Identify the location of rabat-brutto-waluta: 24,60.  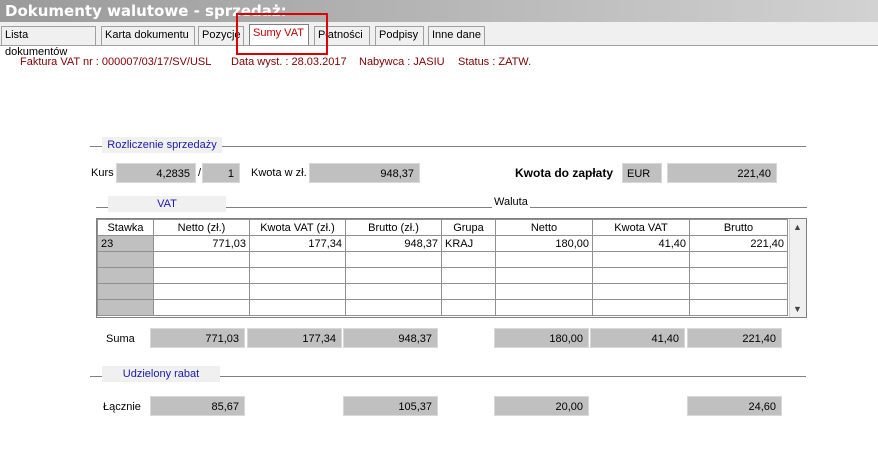
(734, 406).